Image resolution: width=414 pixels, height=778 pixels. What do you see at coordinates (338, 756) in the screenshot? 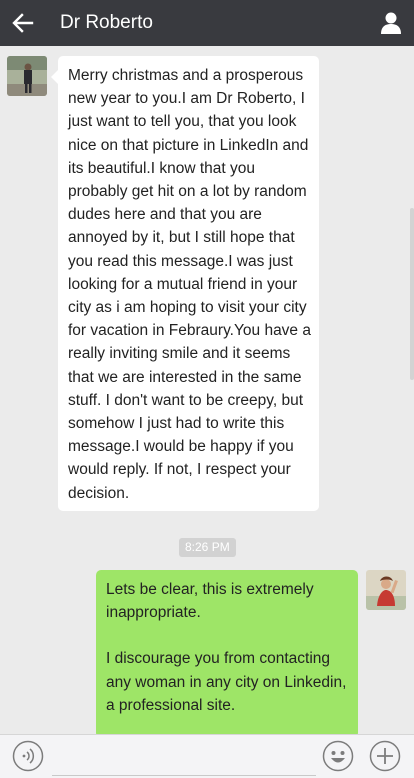
I see `emoji-icon` at bounding box center [338, 756].